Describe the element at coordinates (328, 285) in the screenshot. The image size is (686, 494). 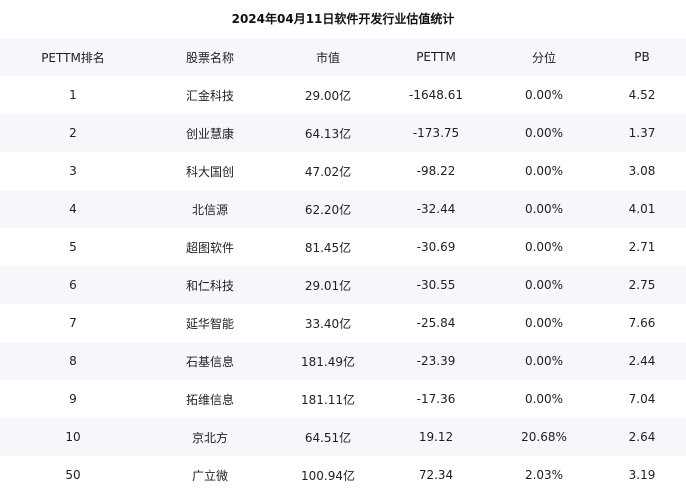
I see `cell-market-cap: 29.01亿` at that location.